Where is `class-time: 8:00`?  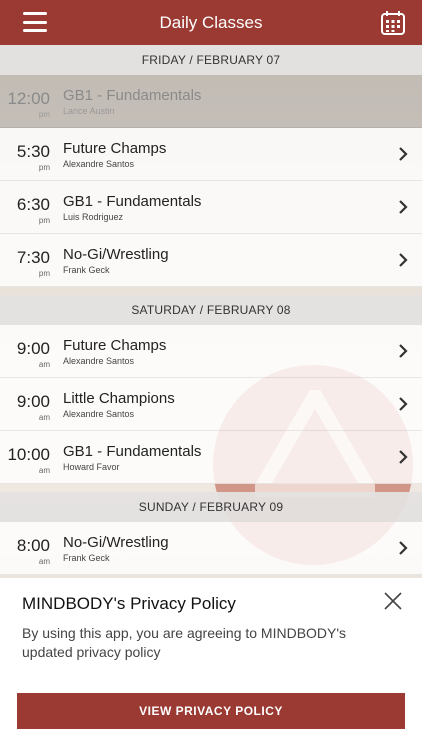 class-time: 8:00 is located at coordinates (33, 545).